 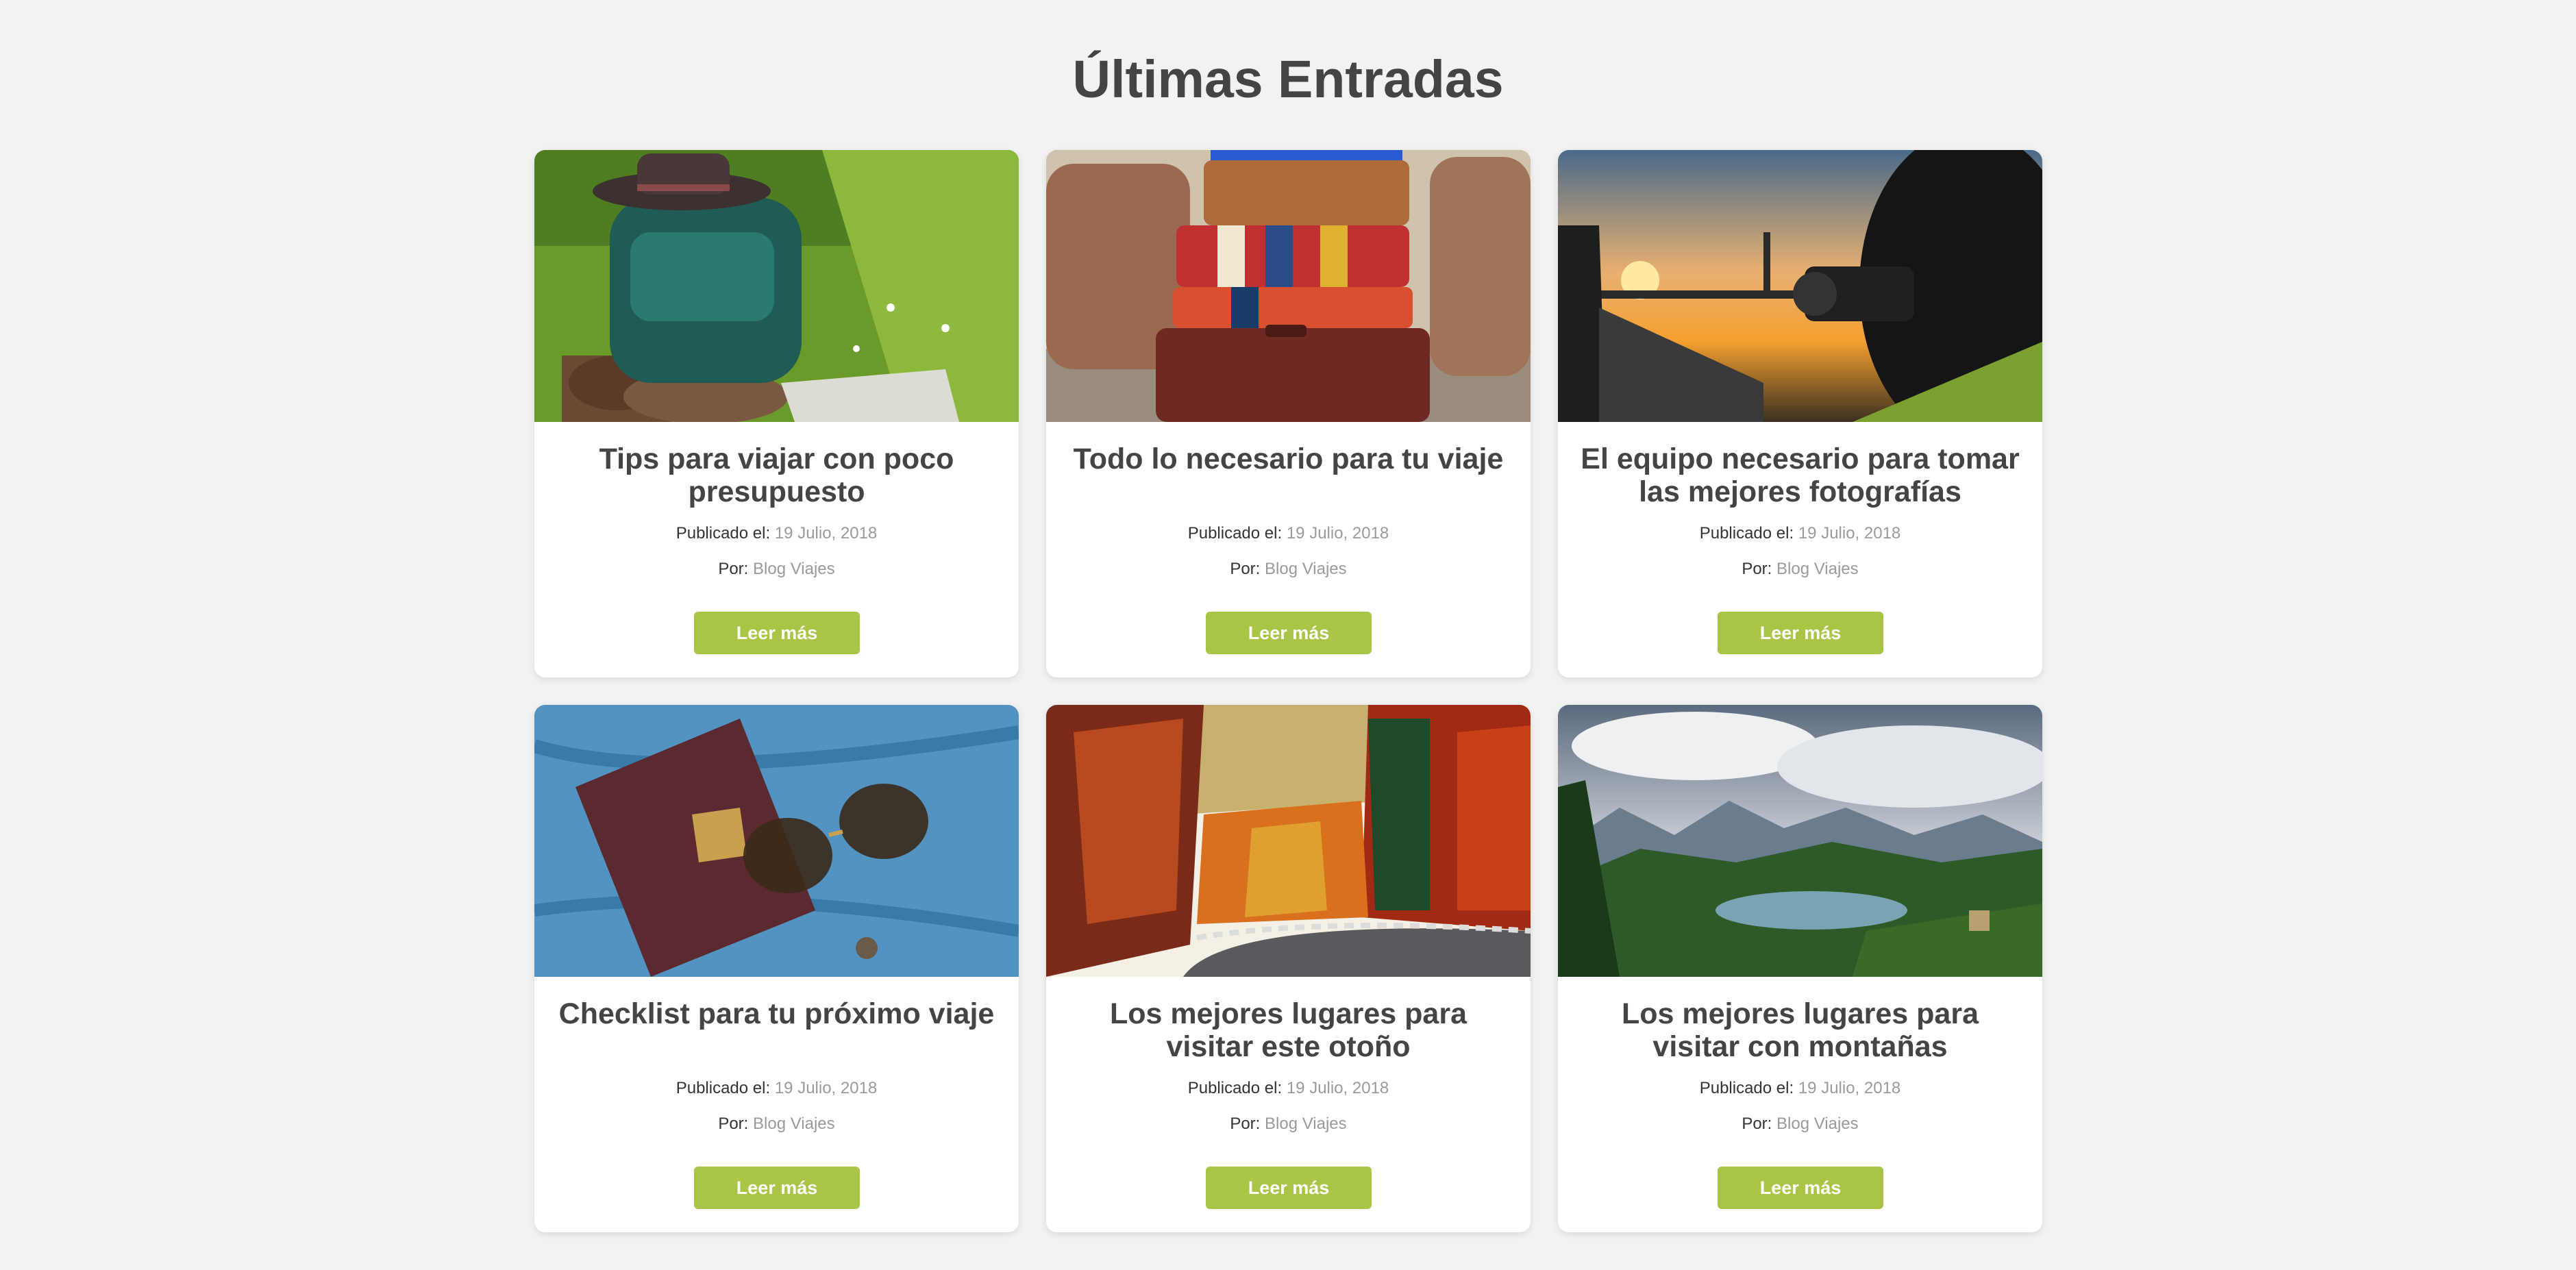 What do you see at coordinates (776, 841) in the screenshot?
I see `passport-sunglasses-photo` at bounding box center [776, 841].